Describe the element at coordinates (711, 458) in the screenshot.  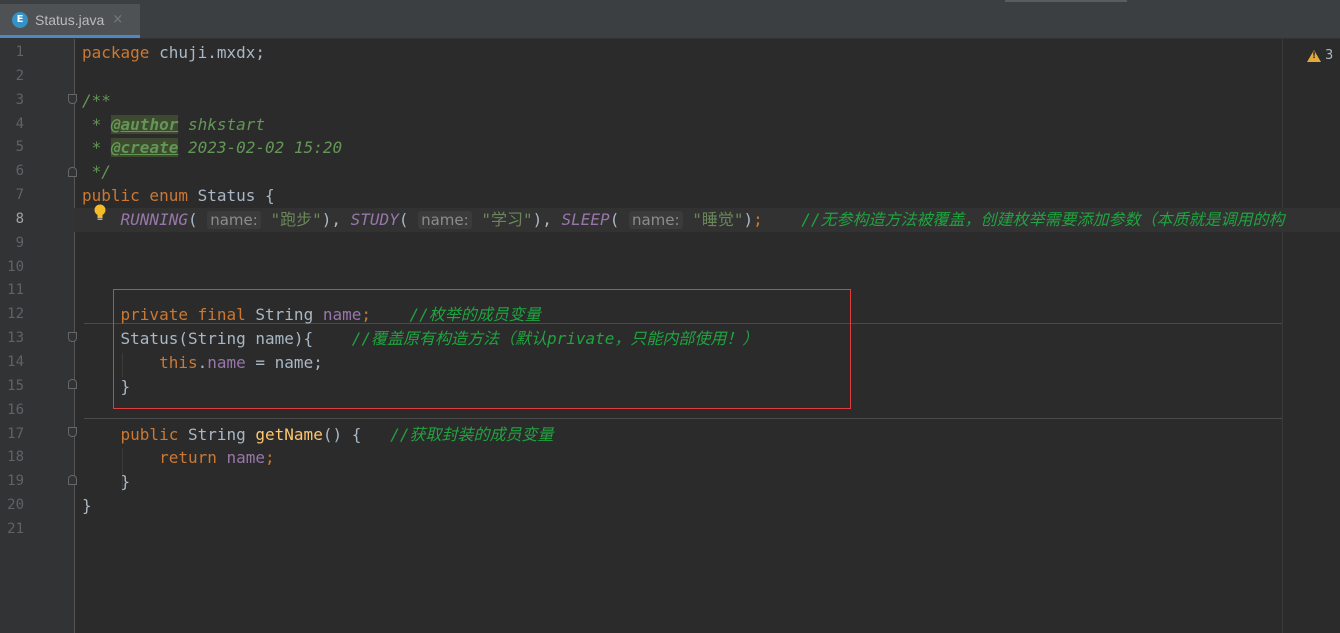
I see `code-line-18: return name;` at that location.